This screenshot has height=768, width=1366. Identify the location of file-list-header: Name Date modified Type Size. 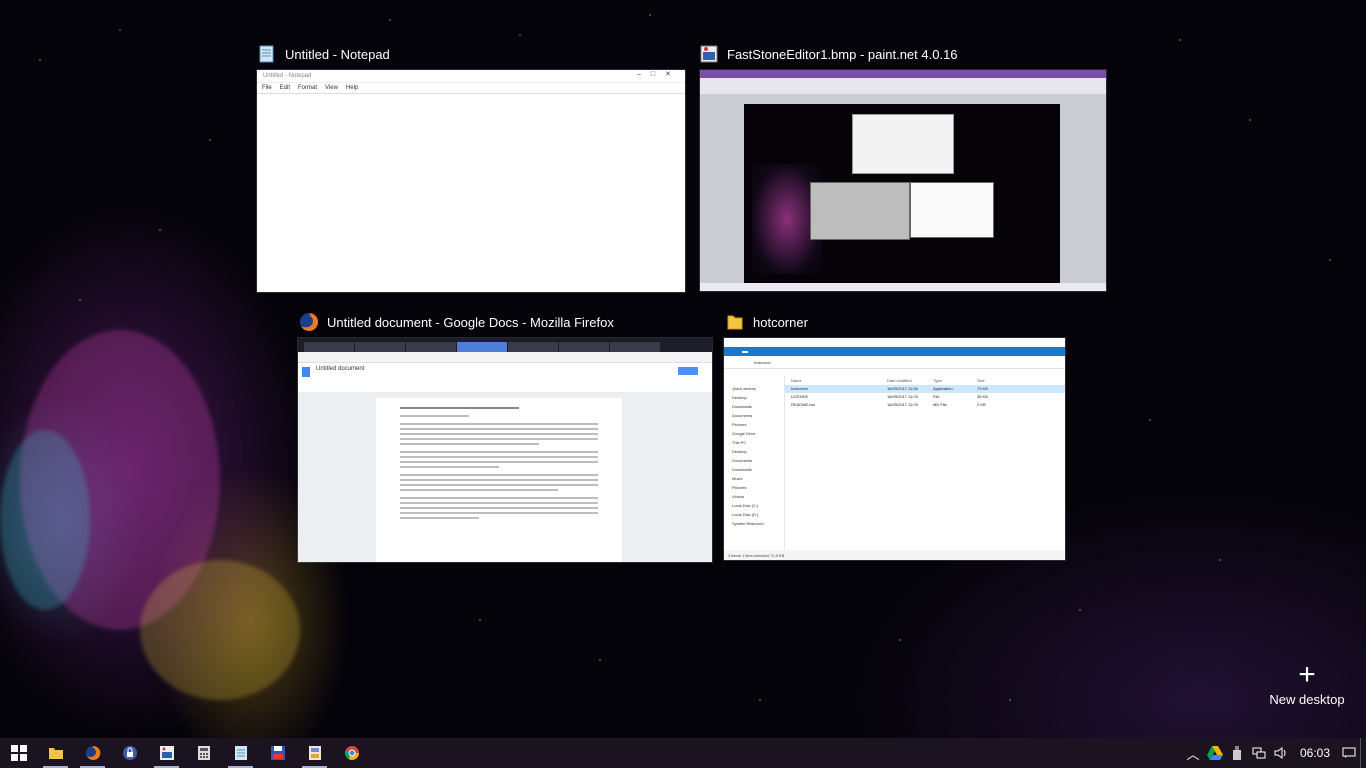
(925, 380).